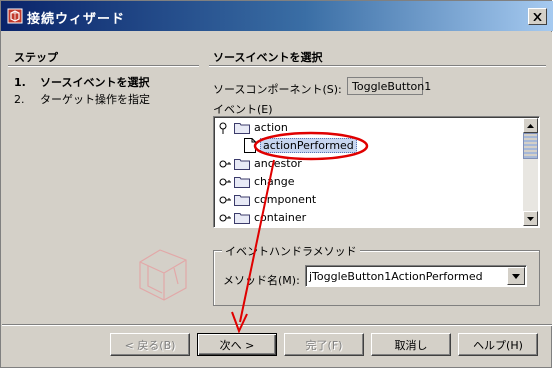 The image size is (554, 370). Describe the element at coordinates (150, 344) in the screenshot. I see `back-button: < 戻る(B)` at that location.